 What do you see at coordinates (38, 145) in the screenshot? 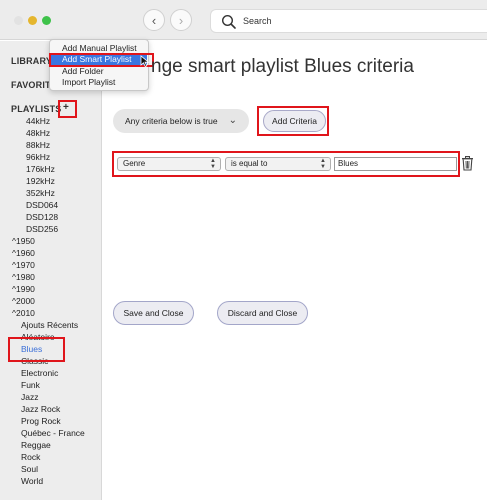
I see `sidebar-playlist-item: 88kHz` at bounding box center [38, 145].